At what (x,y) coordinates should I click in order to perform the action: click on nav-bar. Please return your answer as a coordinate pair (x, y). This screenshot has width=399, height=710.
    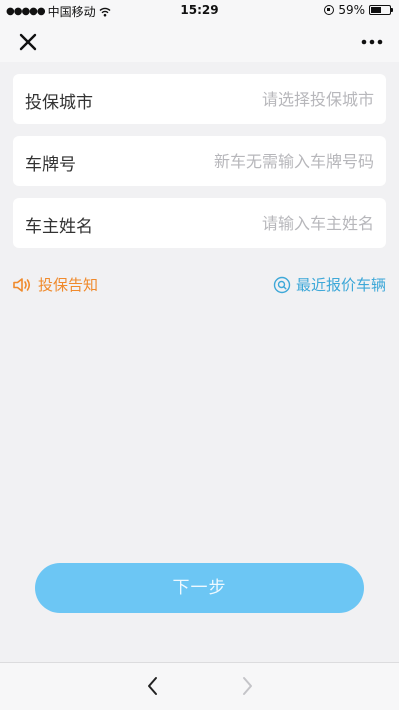
    Looking at the image, I should click on (199, 41).